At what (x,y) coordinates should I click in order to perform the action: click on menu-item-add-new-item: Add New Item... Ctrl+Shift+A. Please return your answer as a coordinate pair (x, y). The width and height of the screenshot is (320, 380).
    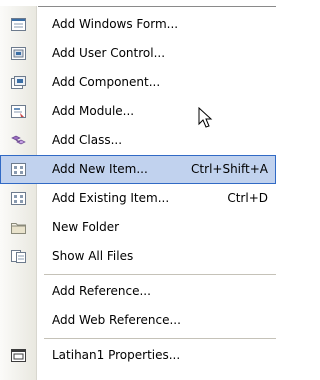
    Looking at the image, I should click on (138, 169).